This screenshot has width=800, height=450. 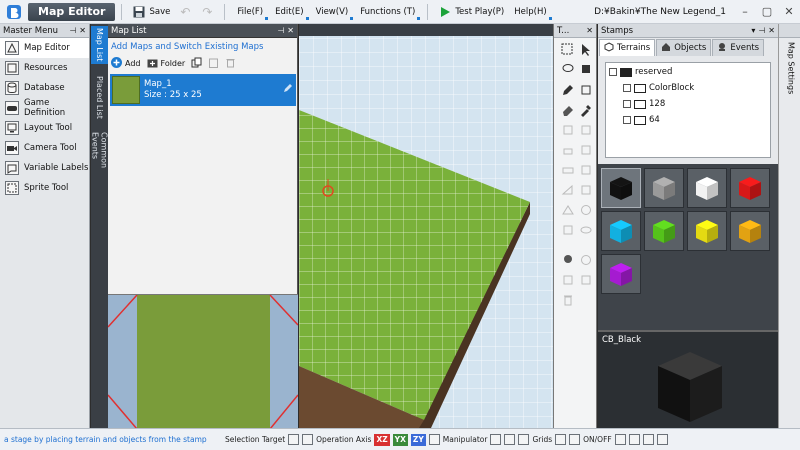 What do you see at coordinates (586, 210) in the screenshot?
I see `rotate-tool-icon` at bounding box center [586, 210].